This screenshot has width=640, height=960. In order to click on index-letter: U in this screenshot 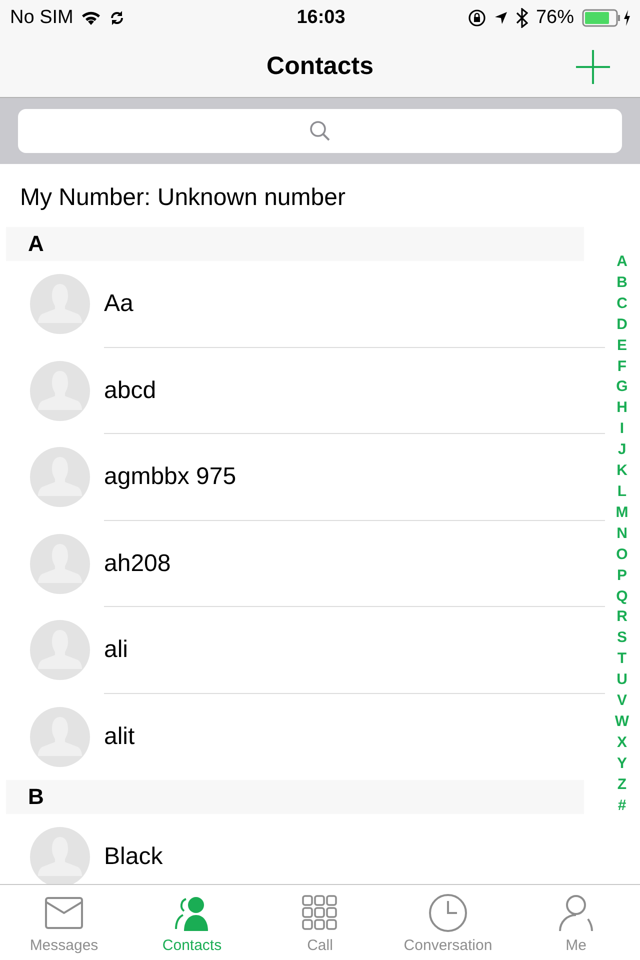, I will do `click(622, 681)`.